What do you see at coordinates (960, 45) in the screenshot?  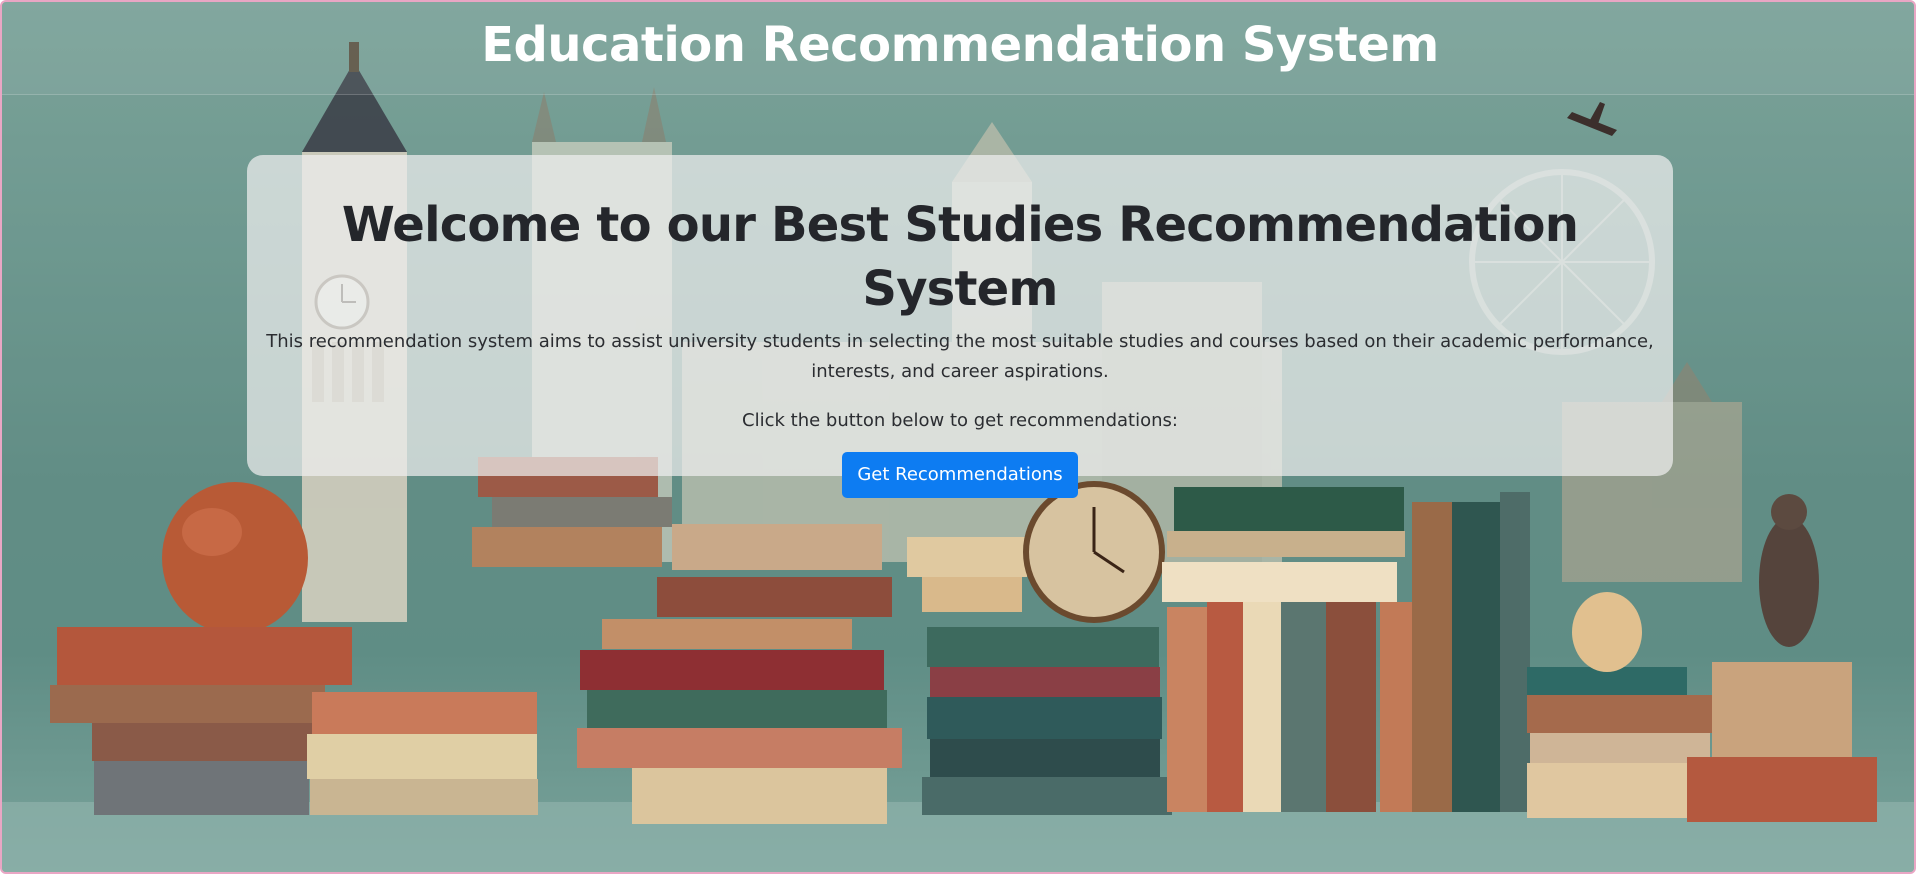 I see `site-title: Education Recommendation System` at bounding box center [960, 45].